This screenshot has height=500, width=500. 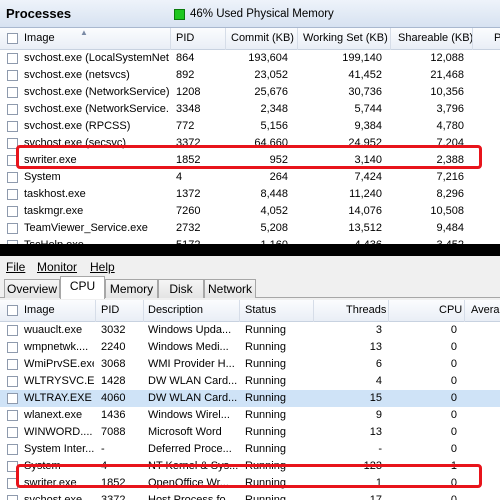 What do you see at coordinates (250, 160) in the screenshot?
I see `table-row: swriter.exe 1852 952 3,140 2,388` at bounding box center [250, 160].